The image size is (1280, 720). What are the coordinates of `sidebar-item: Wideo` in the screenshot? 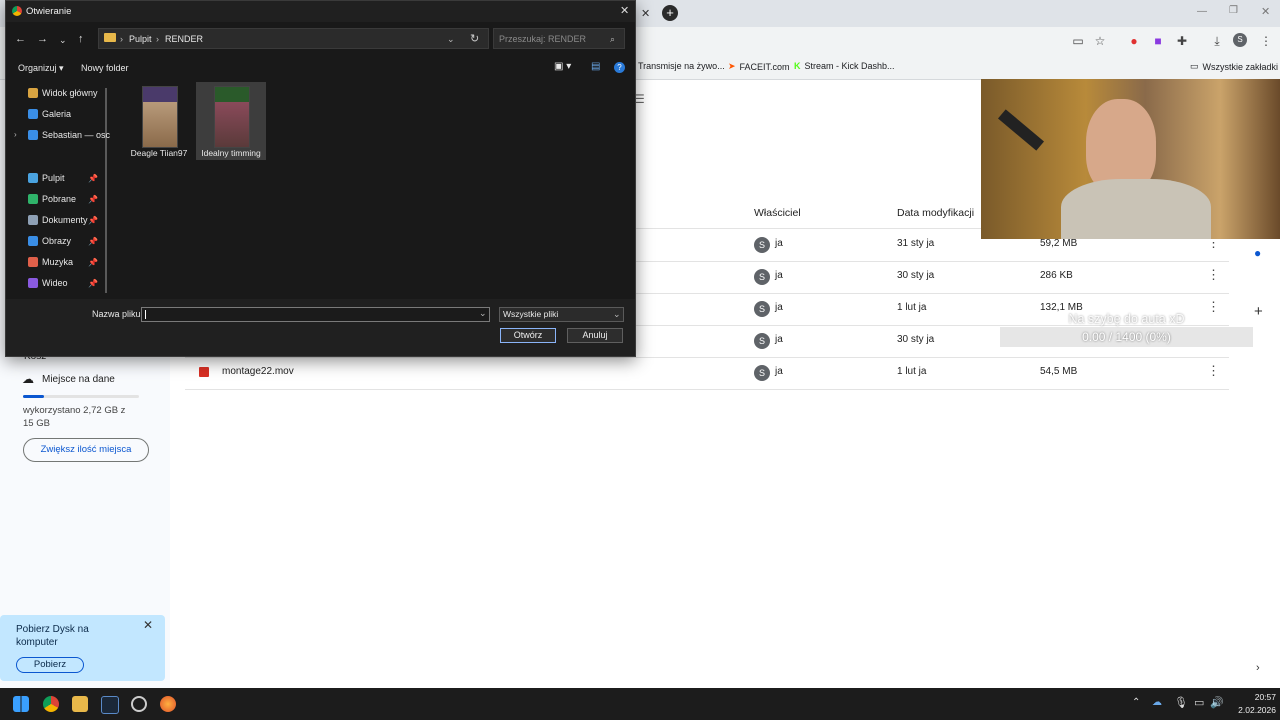 It's located at (48, 283).